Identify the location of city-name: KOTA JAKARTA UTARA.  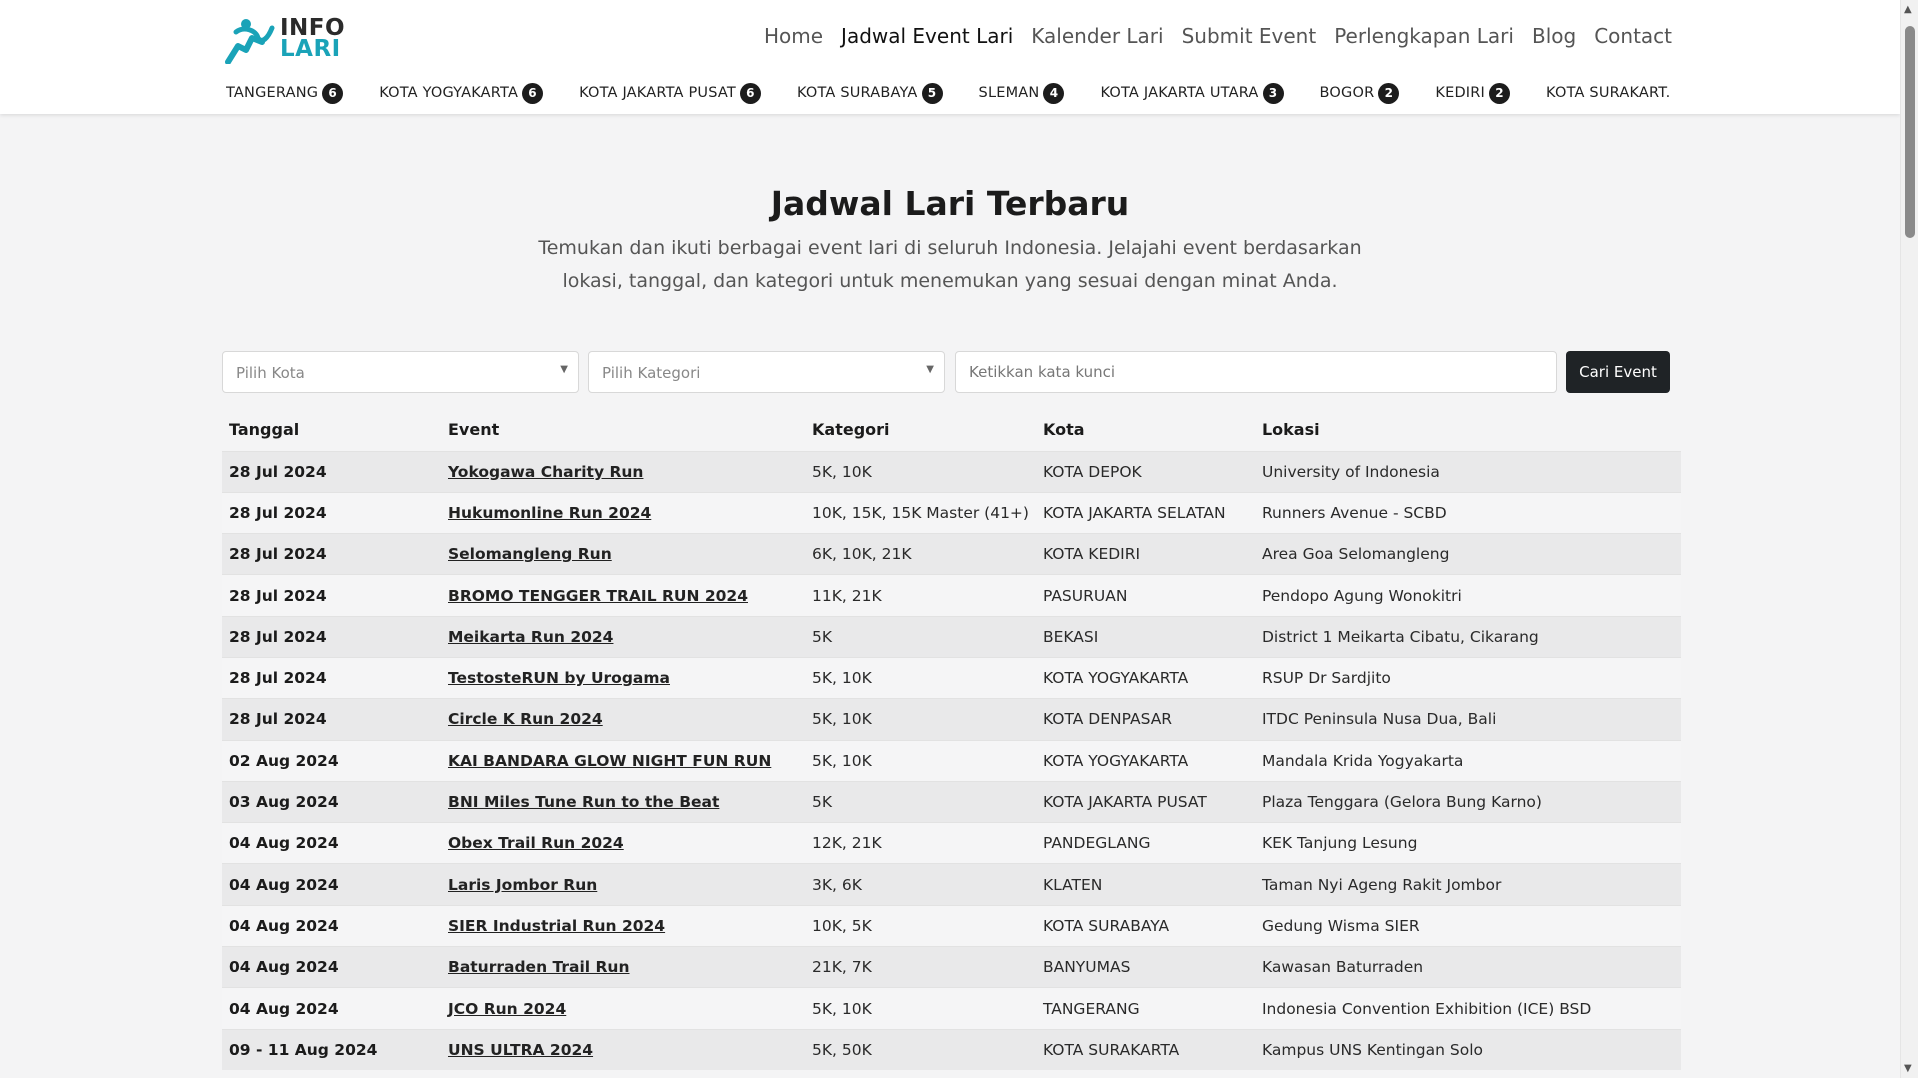
(1179, 93).